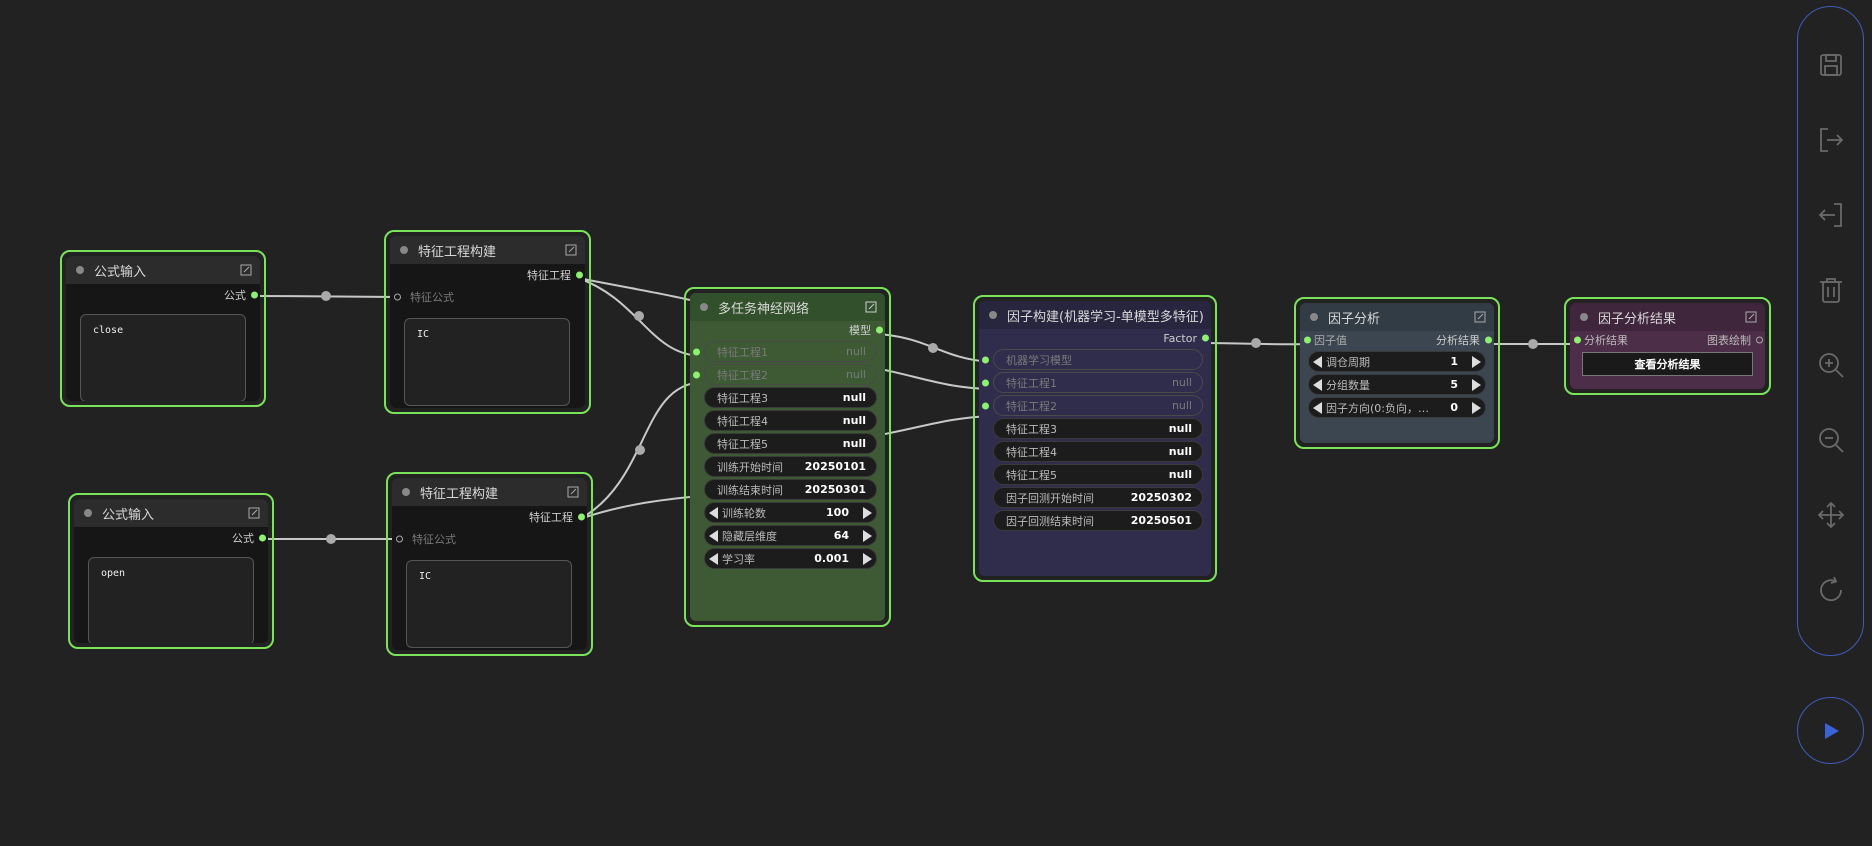 The height and width of the screenshot is (846, 1872). What do you see at coordinates (1830, 730) in the screenshot?
I see `run-button` at bounding box center [1830, 730].